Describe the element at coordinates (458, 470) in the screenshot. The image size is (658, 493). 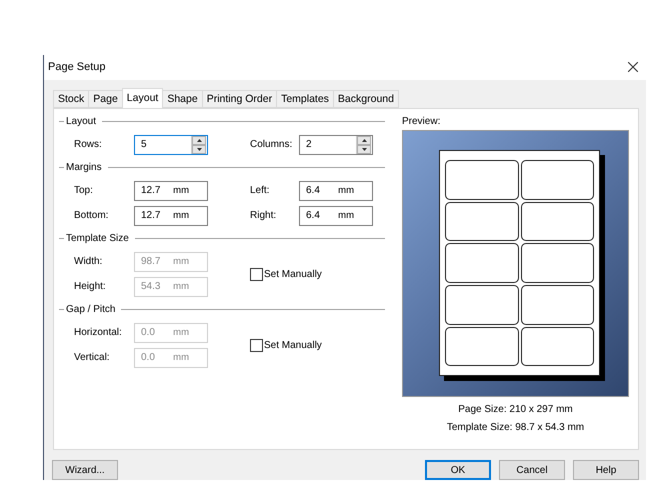
I see `dialog-button: OK` at that location.